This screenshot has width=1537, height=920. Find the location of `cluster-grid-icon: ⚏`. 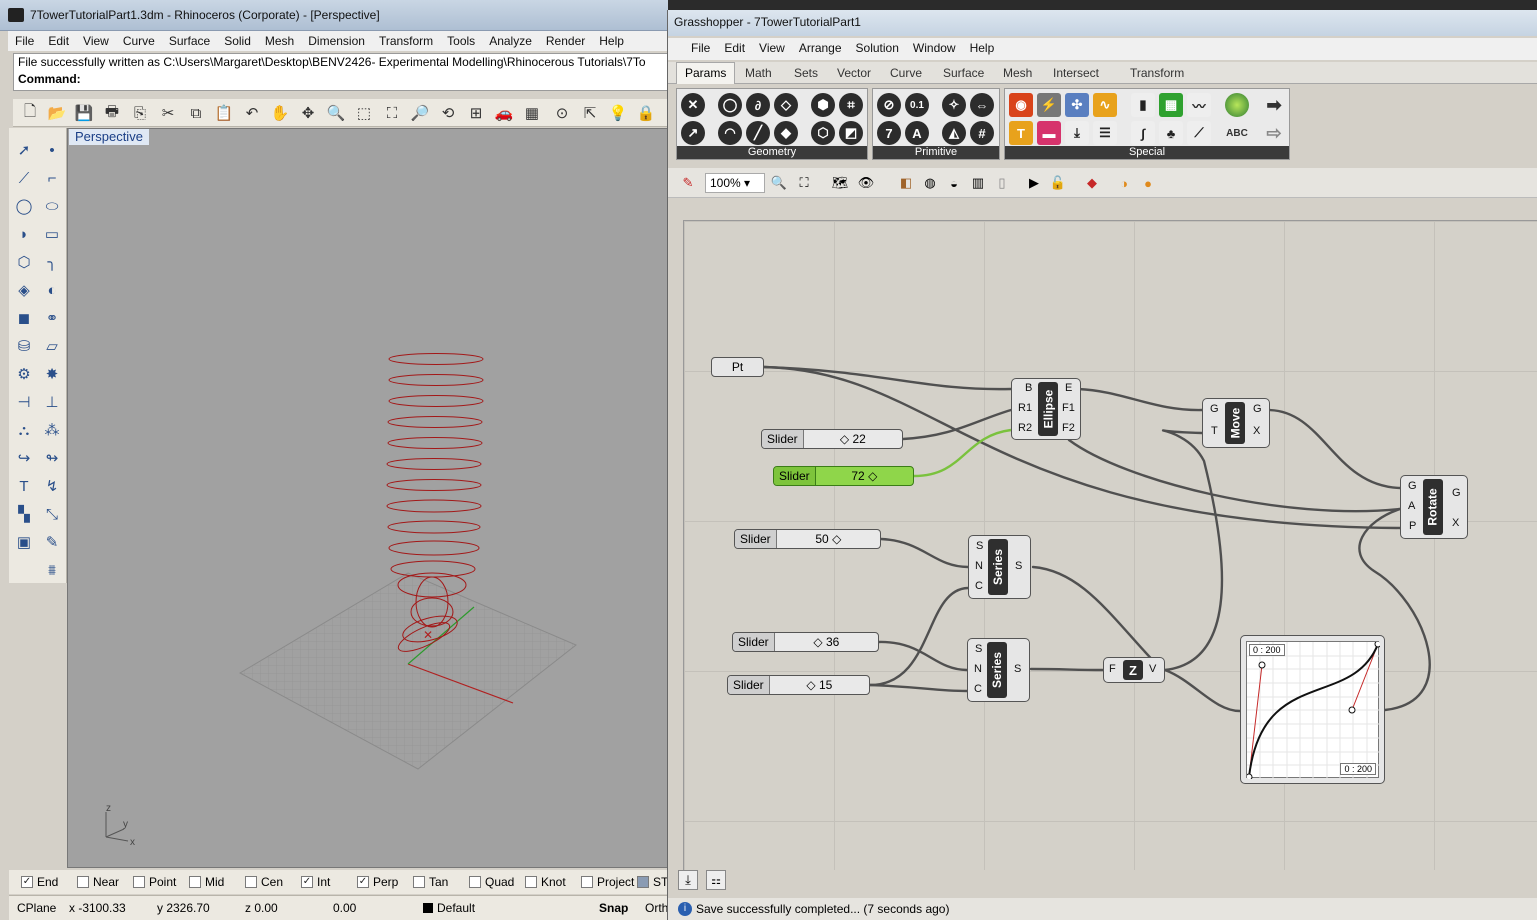

cluster-grid-icon: ⚏ is located at coordinates (716, 880).